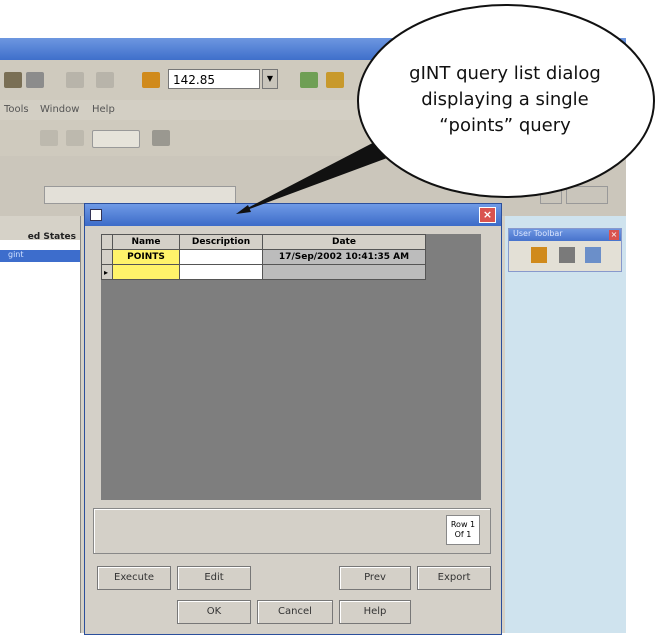  What do you see at coordinates (317, 174) in the screenshot?
I see `callout-pointer` at bounding box center [317, 174].